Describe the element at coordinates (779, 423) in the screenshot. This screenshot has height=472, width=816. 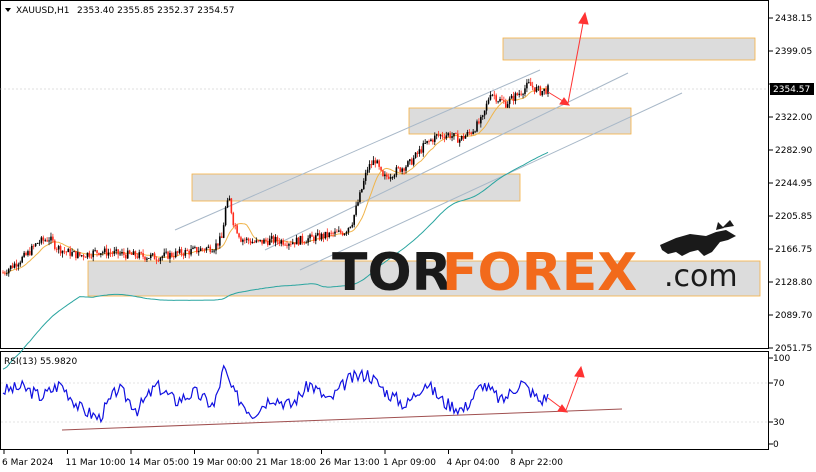
I see `rsi-level-30: 30` at that location.